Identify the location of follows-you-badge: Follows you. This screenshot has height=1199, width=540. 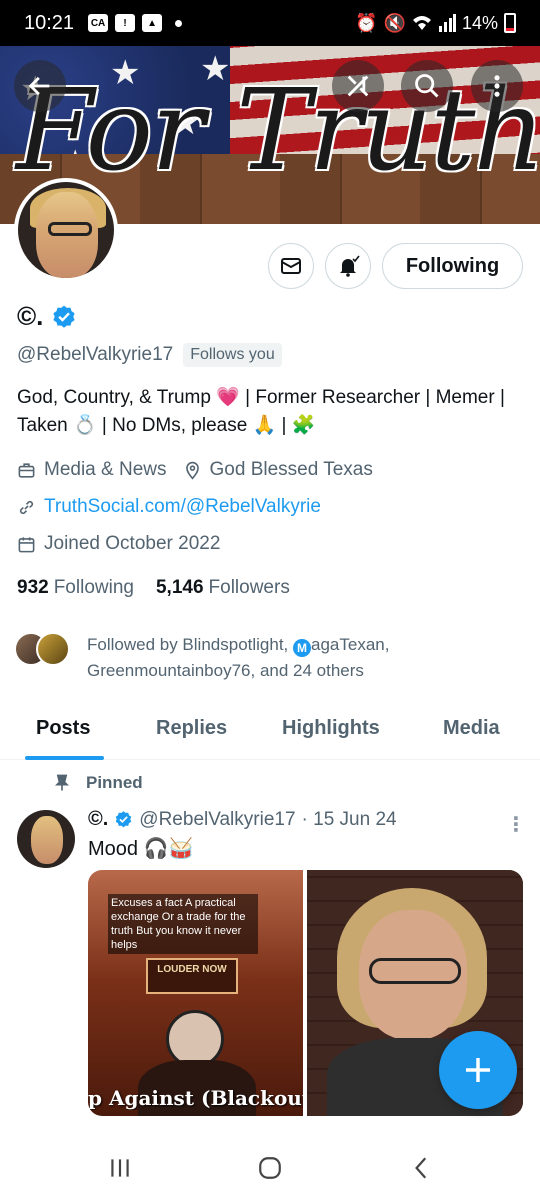
(232, 355).